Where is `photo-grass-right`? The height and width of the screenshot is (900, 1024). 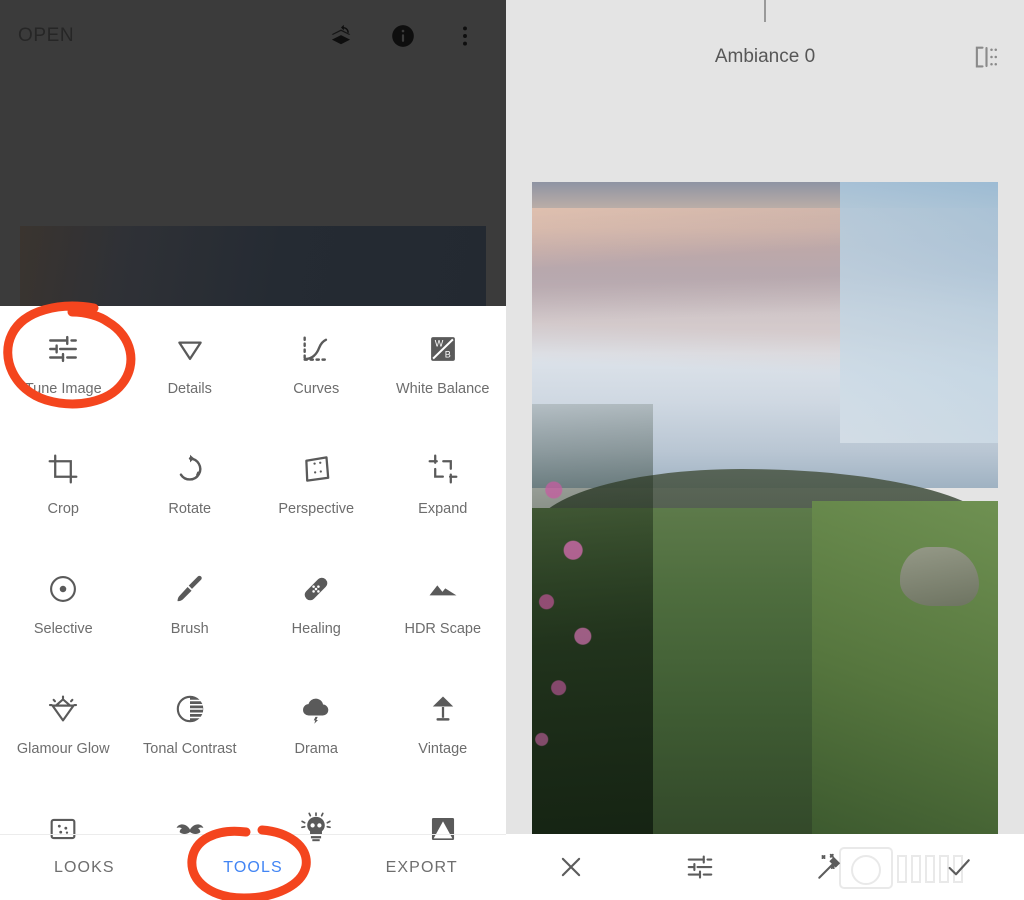 photo-grass-right is located at coordinates (904, 667).